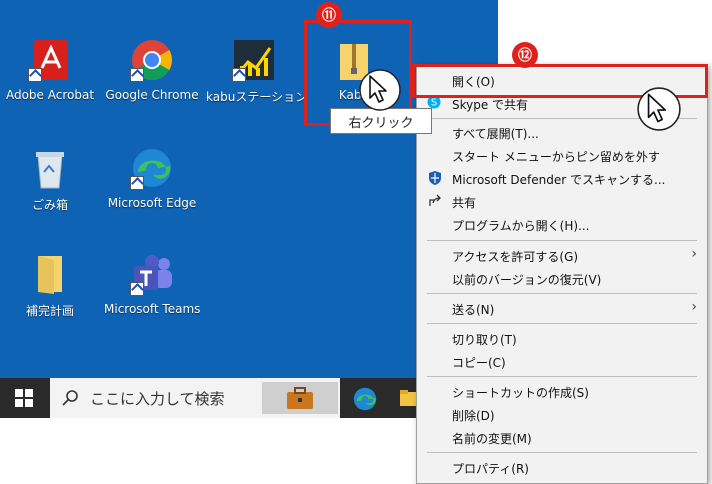 The width and height of the screenshot is (712, 484). I want to click on menu-item-restore-versions: 以前のバージョンの復元(V), so click(562, 278).